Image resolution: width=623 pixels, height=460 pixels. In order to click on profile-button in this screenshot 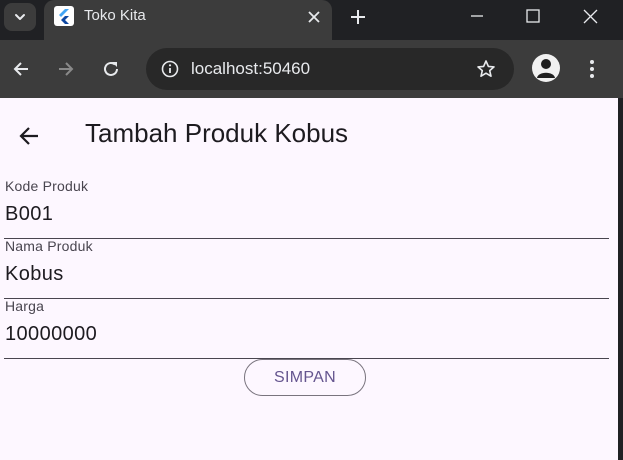, I will do `click(546, 68)`.